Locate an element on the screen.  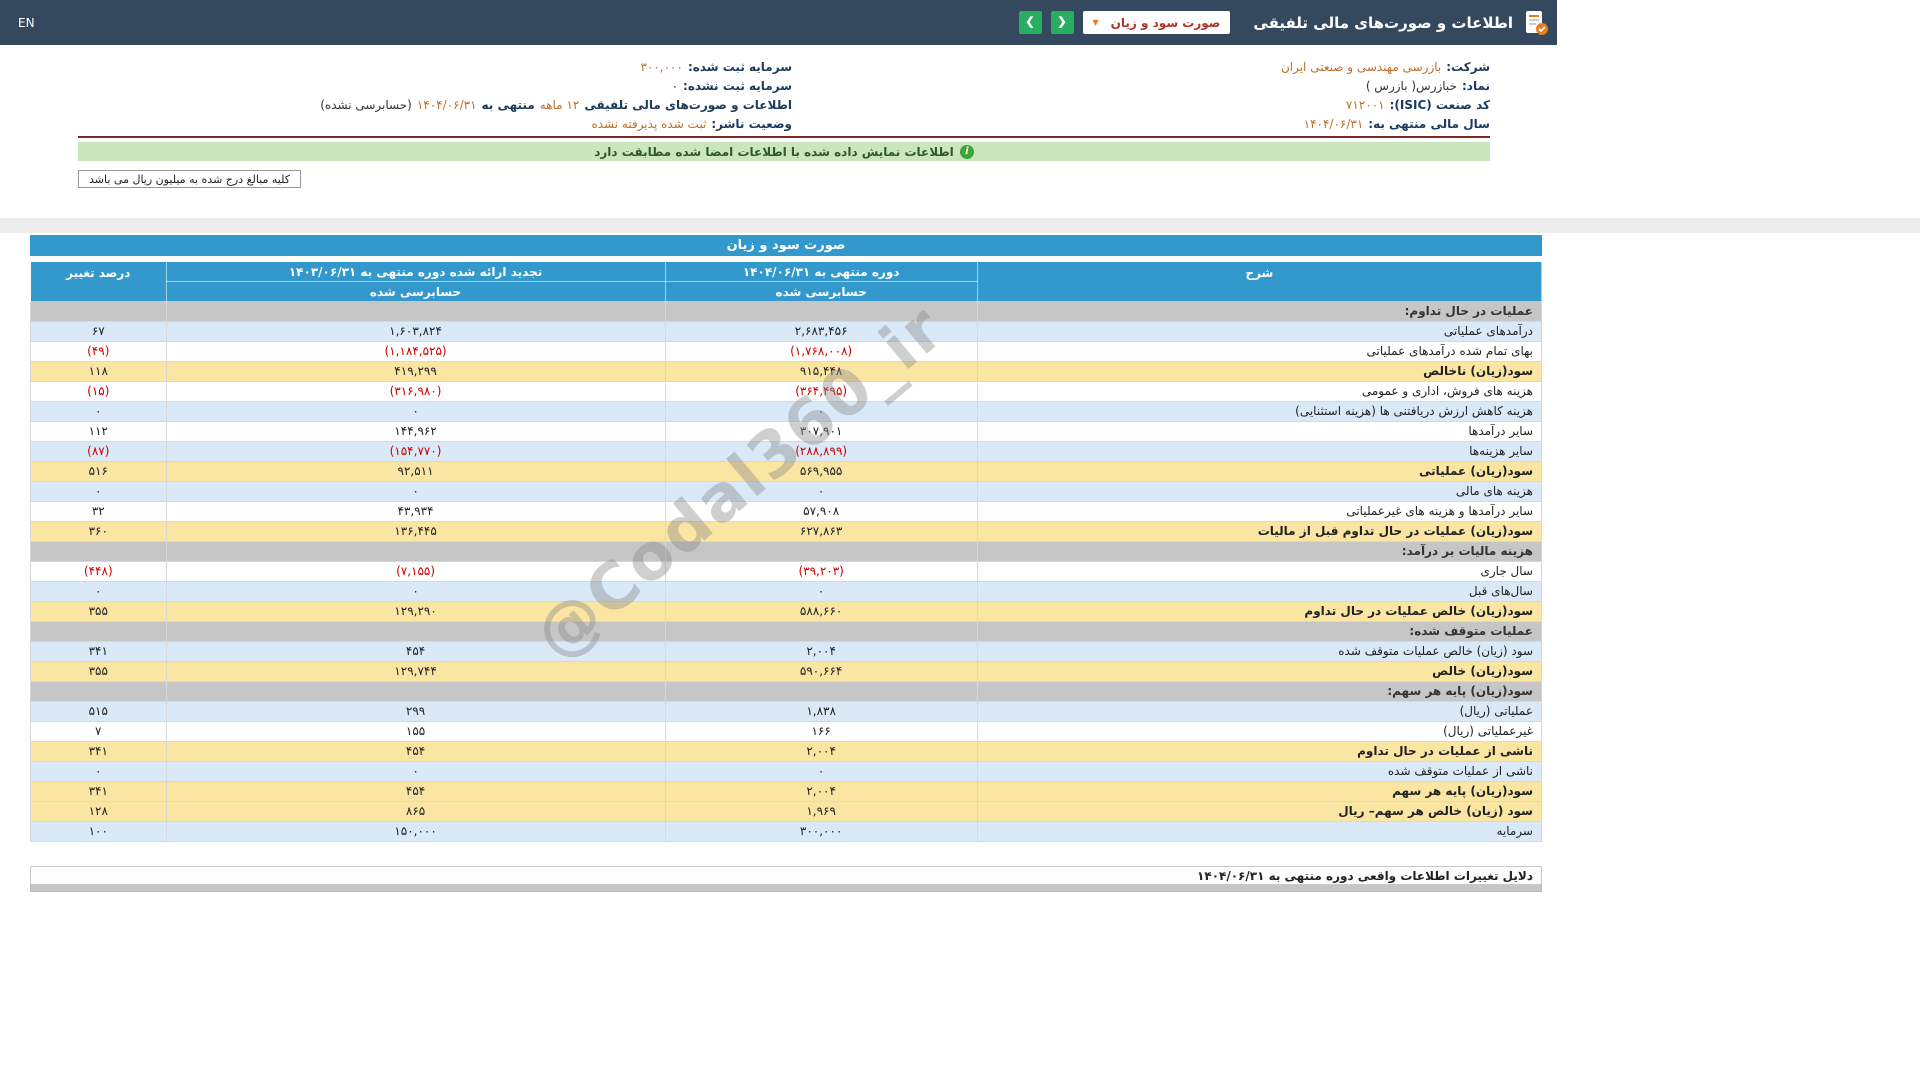
row-value-current: ۲,۰۰۴ is located at coordinates (821, 651).